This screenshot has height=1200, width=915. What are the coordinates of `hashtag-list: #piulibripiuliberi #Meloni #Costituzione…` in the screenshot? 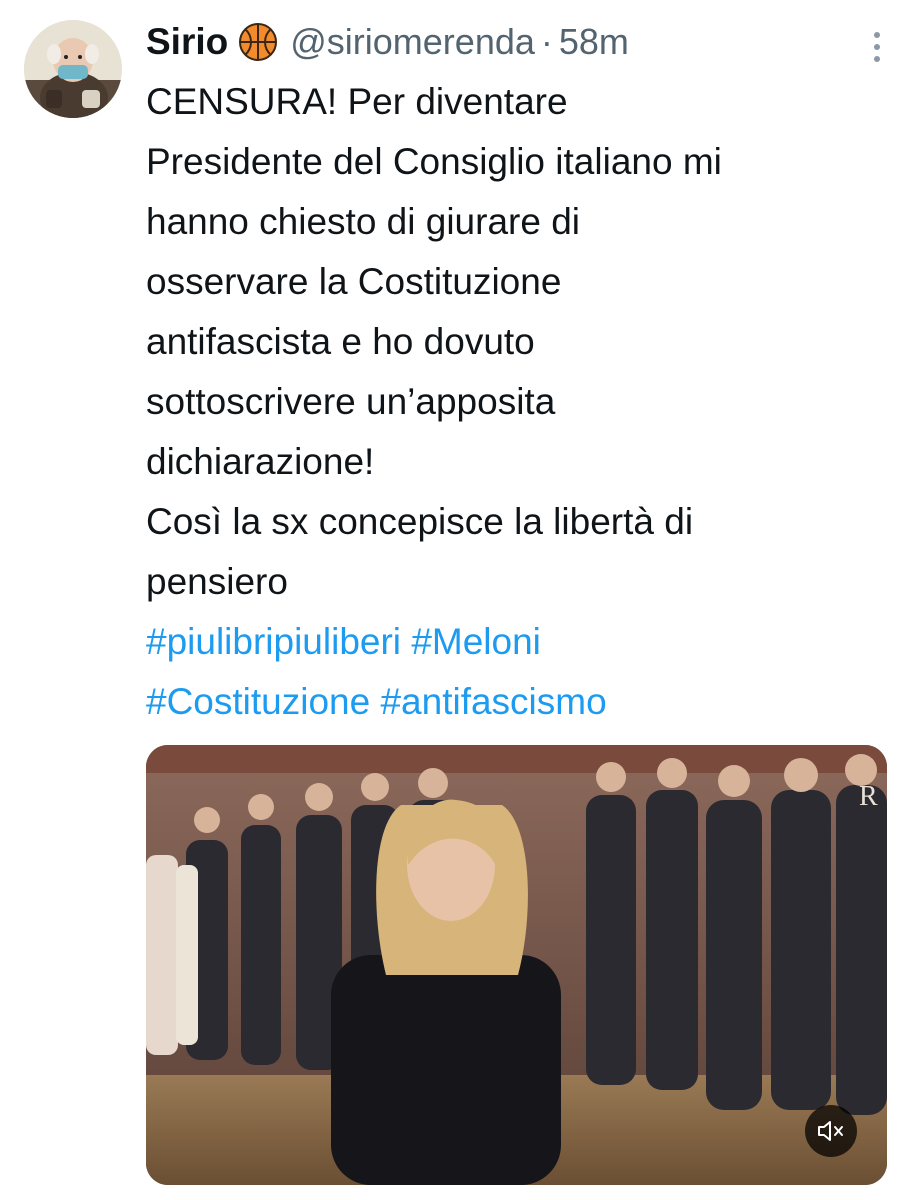 It's located at (518, 672).